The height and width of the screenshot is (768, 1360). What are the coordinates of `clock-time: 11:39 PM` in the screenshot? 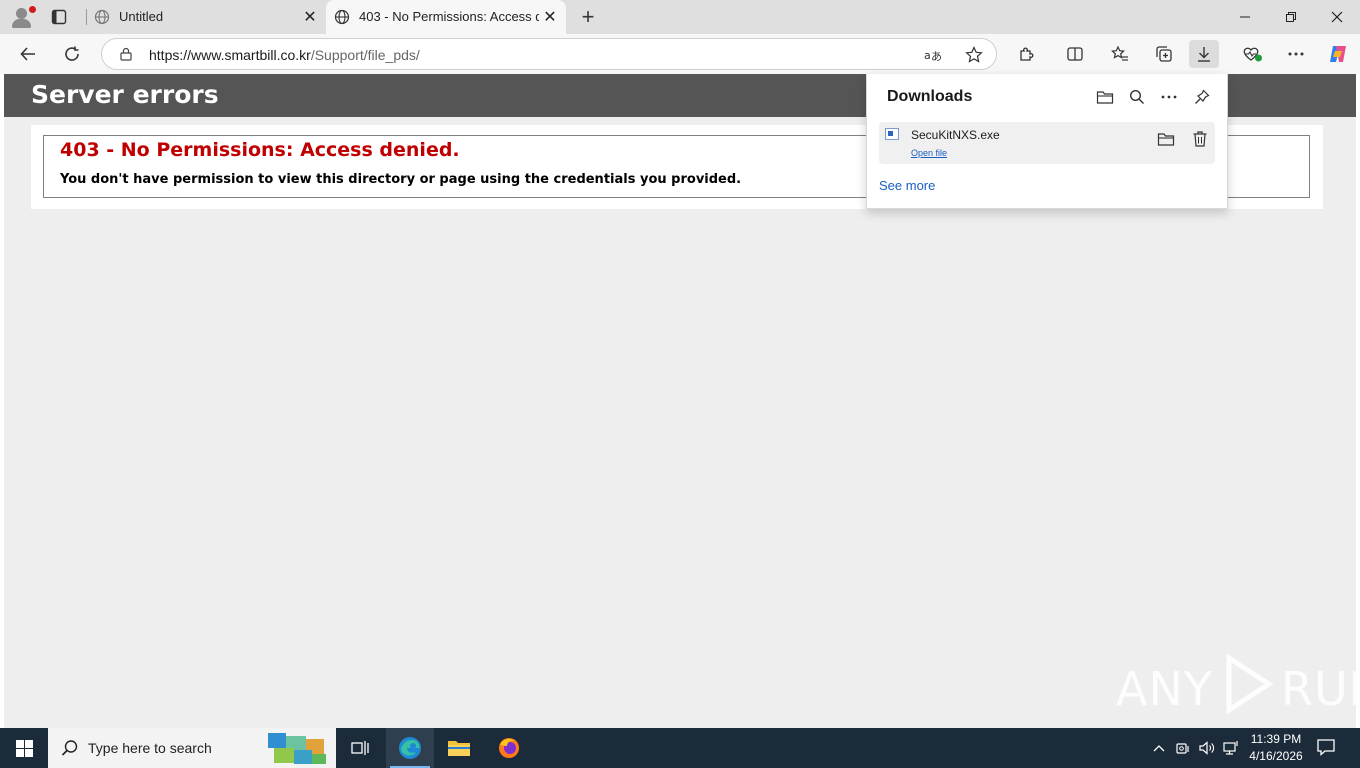 It's located at (1276, 739).